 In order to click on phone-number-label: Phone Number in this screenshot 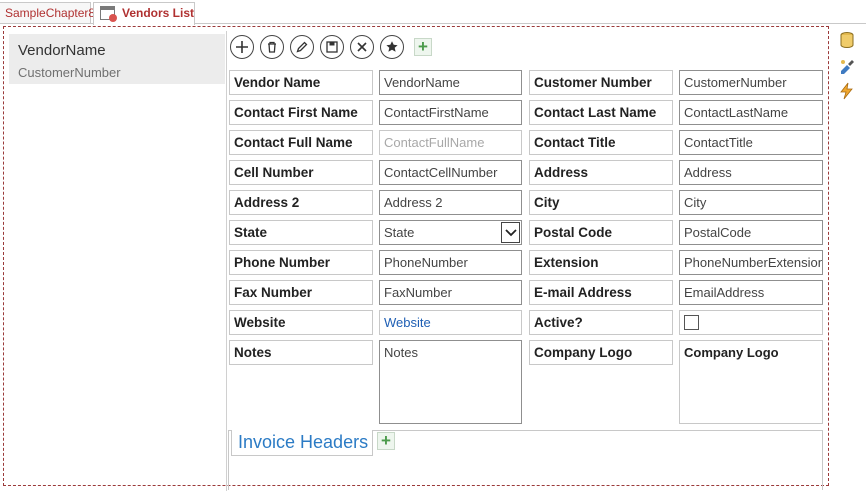, I will do `click(301, 262)`.